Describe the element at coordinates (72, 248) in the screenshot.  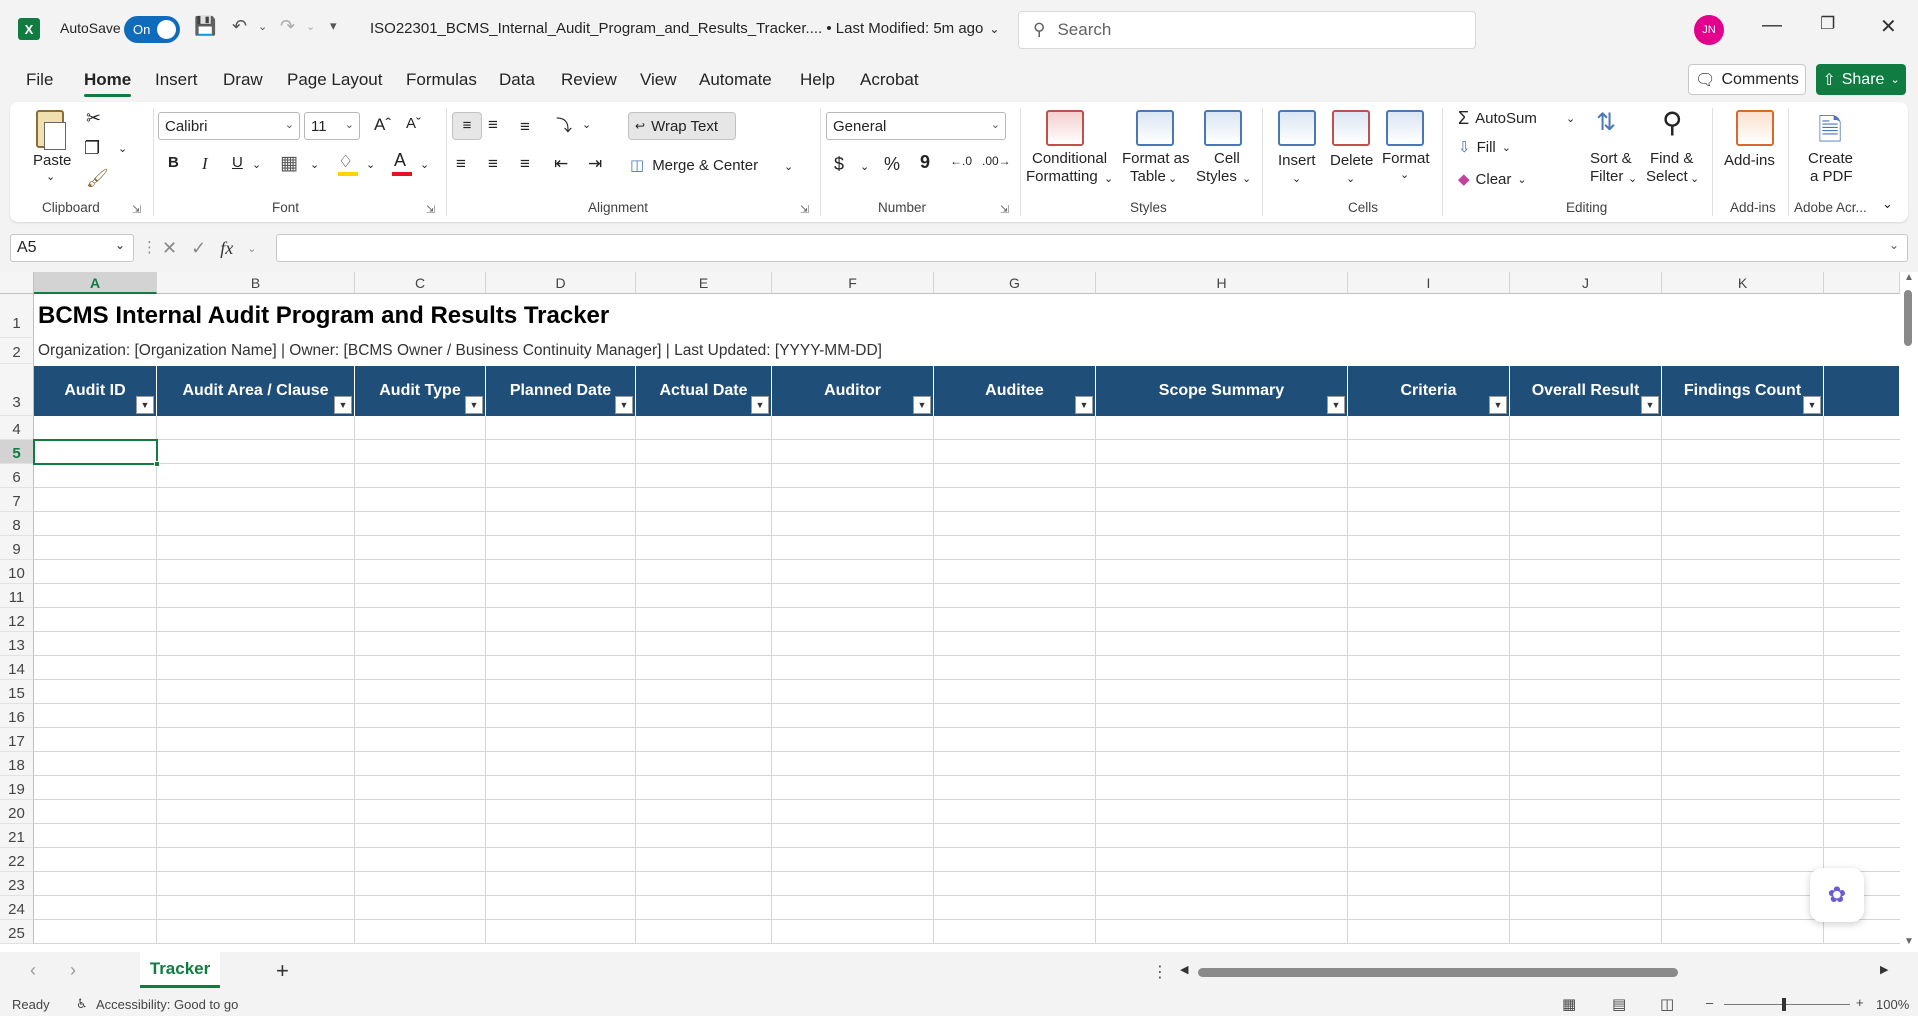
I see `name-box: A5 ⌄` at that location.